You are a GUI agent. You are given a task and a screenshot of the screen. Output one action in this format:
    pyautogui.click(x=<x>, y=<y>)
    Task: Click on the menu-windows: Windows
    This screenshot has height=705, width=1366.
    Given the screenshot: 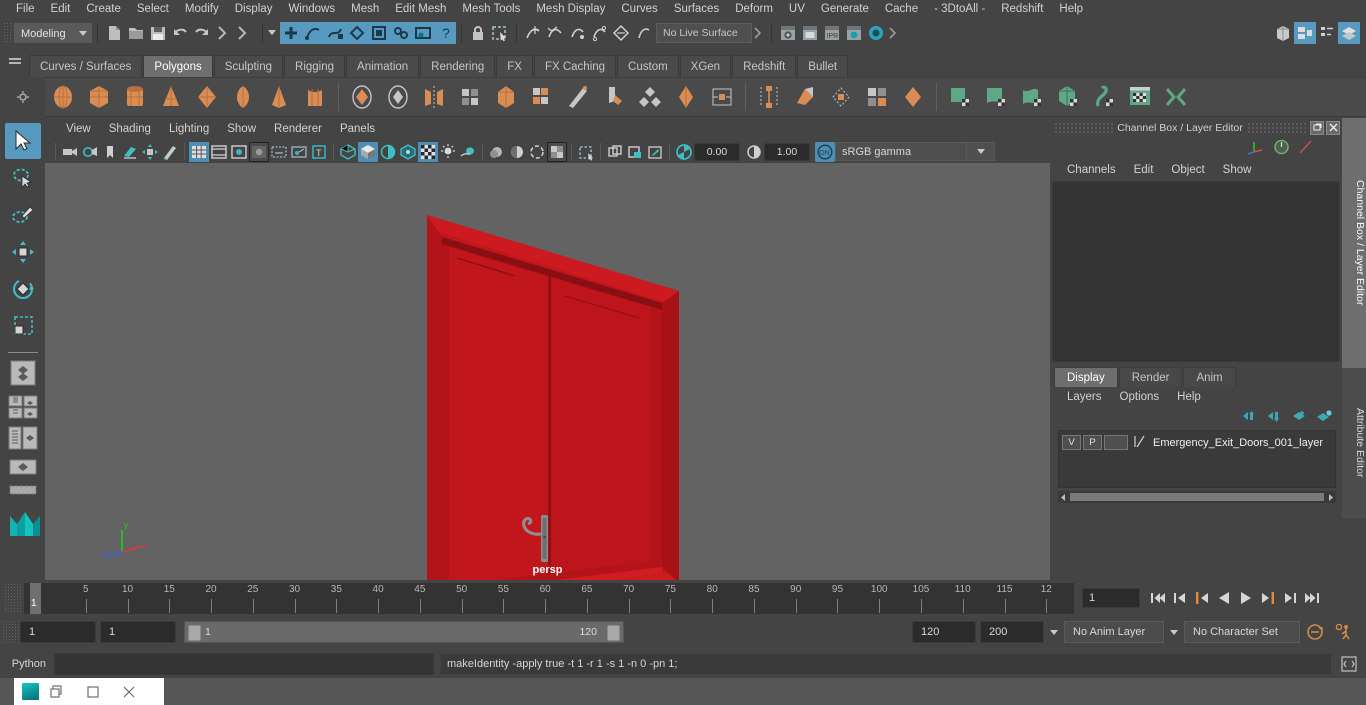 What is the action you would take?
    pyautogui.click(x=311, y=9)
    